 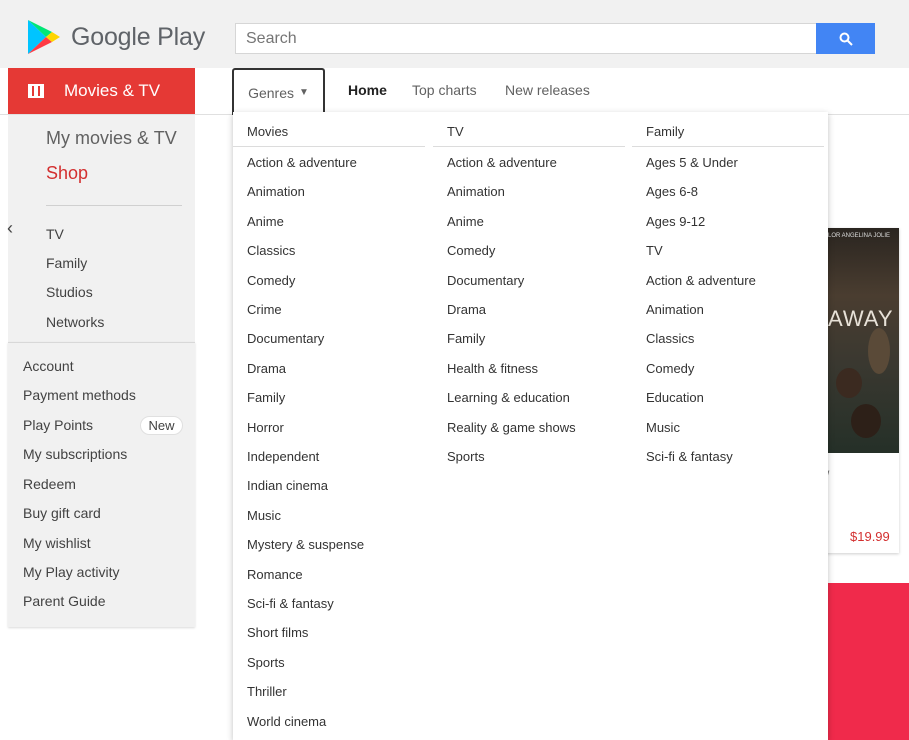 I want to click on sidebar-item-tv: TV, so click(x=55, y=234).